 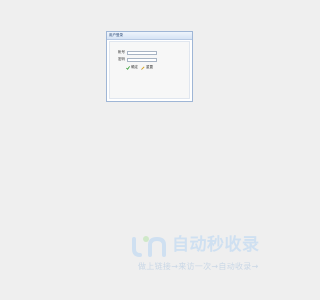 I want to click on reset-button-label: 重置, so click(x=149, y=67).